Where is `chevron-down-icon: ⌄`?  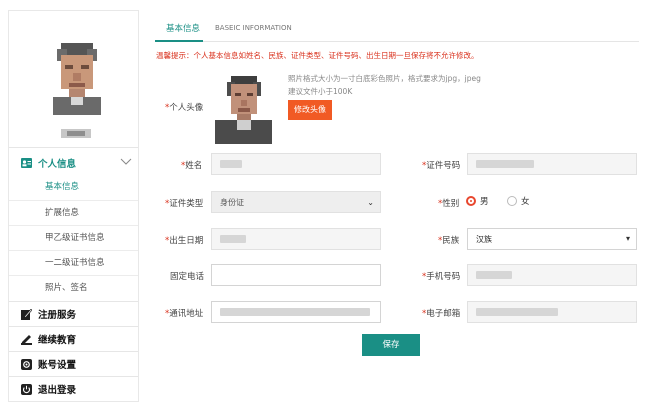 chevron-down-icon: ⌄ is located at coordinates (370, 202).